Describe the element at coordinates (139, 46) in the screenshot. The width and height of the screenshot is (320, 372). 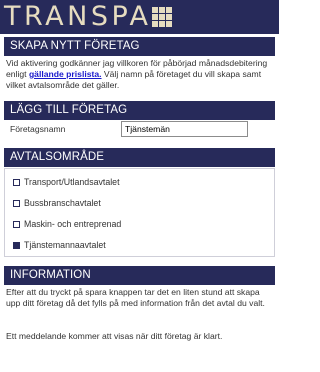
I see `section-header-create: SKAPA NYTT FÖRETAG` at that location.